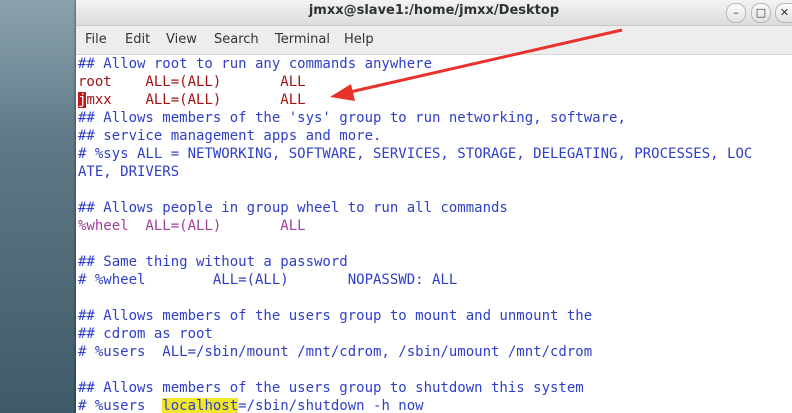 The height and width of the screenshot is (413, 792). I want to click on terminal-line: root ALL=(ALL) ALL, so click(192, 82).